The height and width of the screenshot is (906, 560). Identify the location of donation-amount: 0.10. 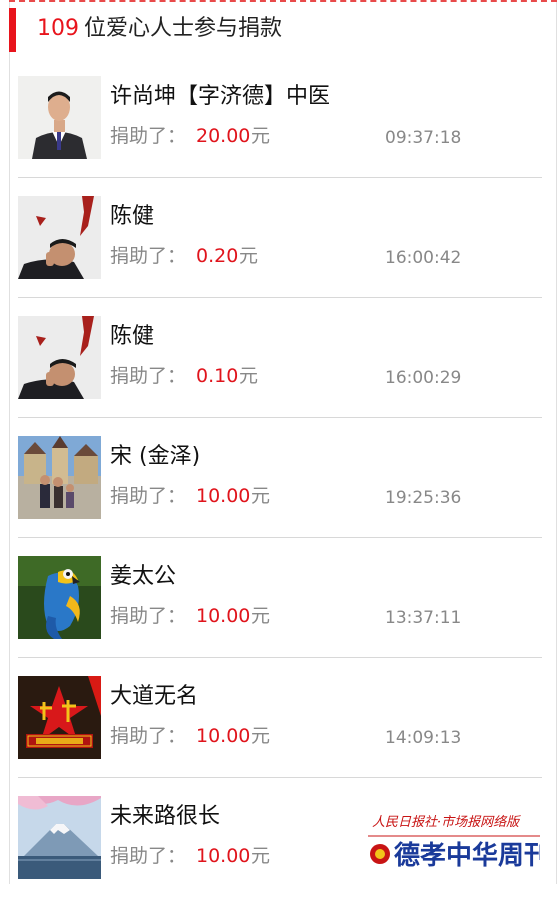
(217, 376).